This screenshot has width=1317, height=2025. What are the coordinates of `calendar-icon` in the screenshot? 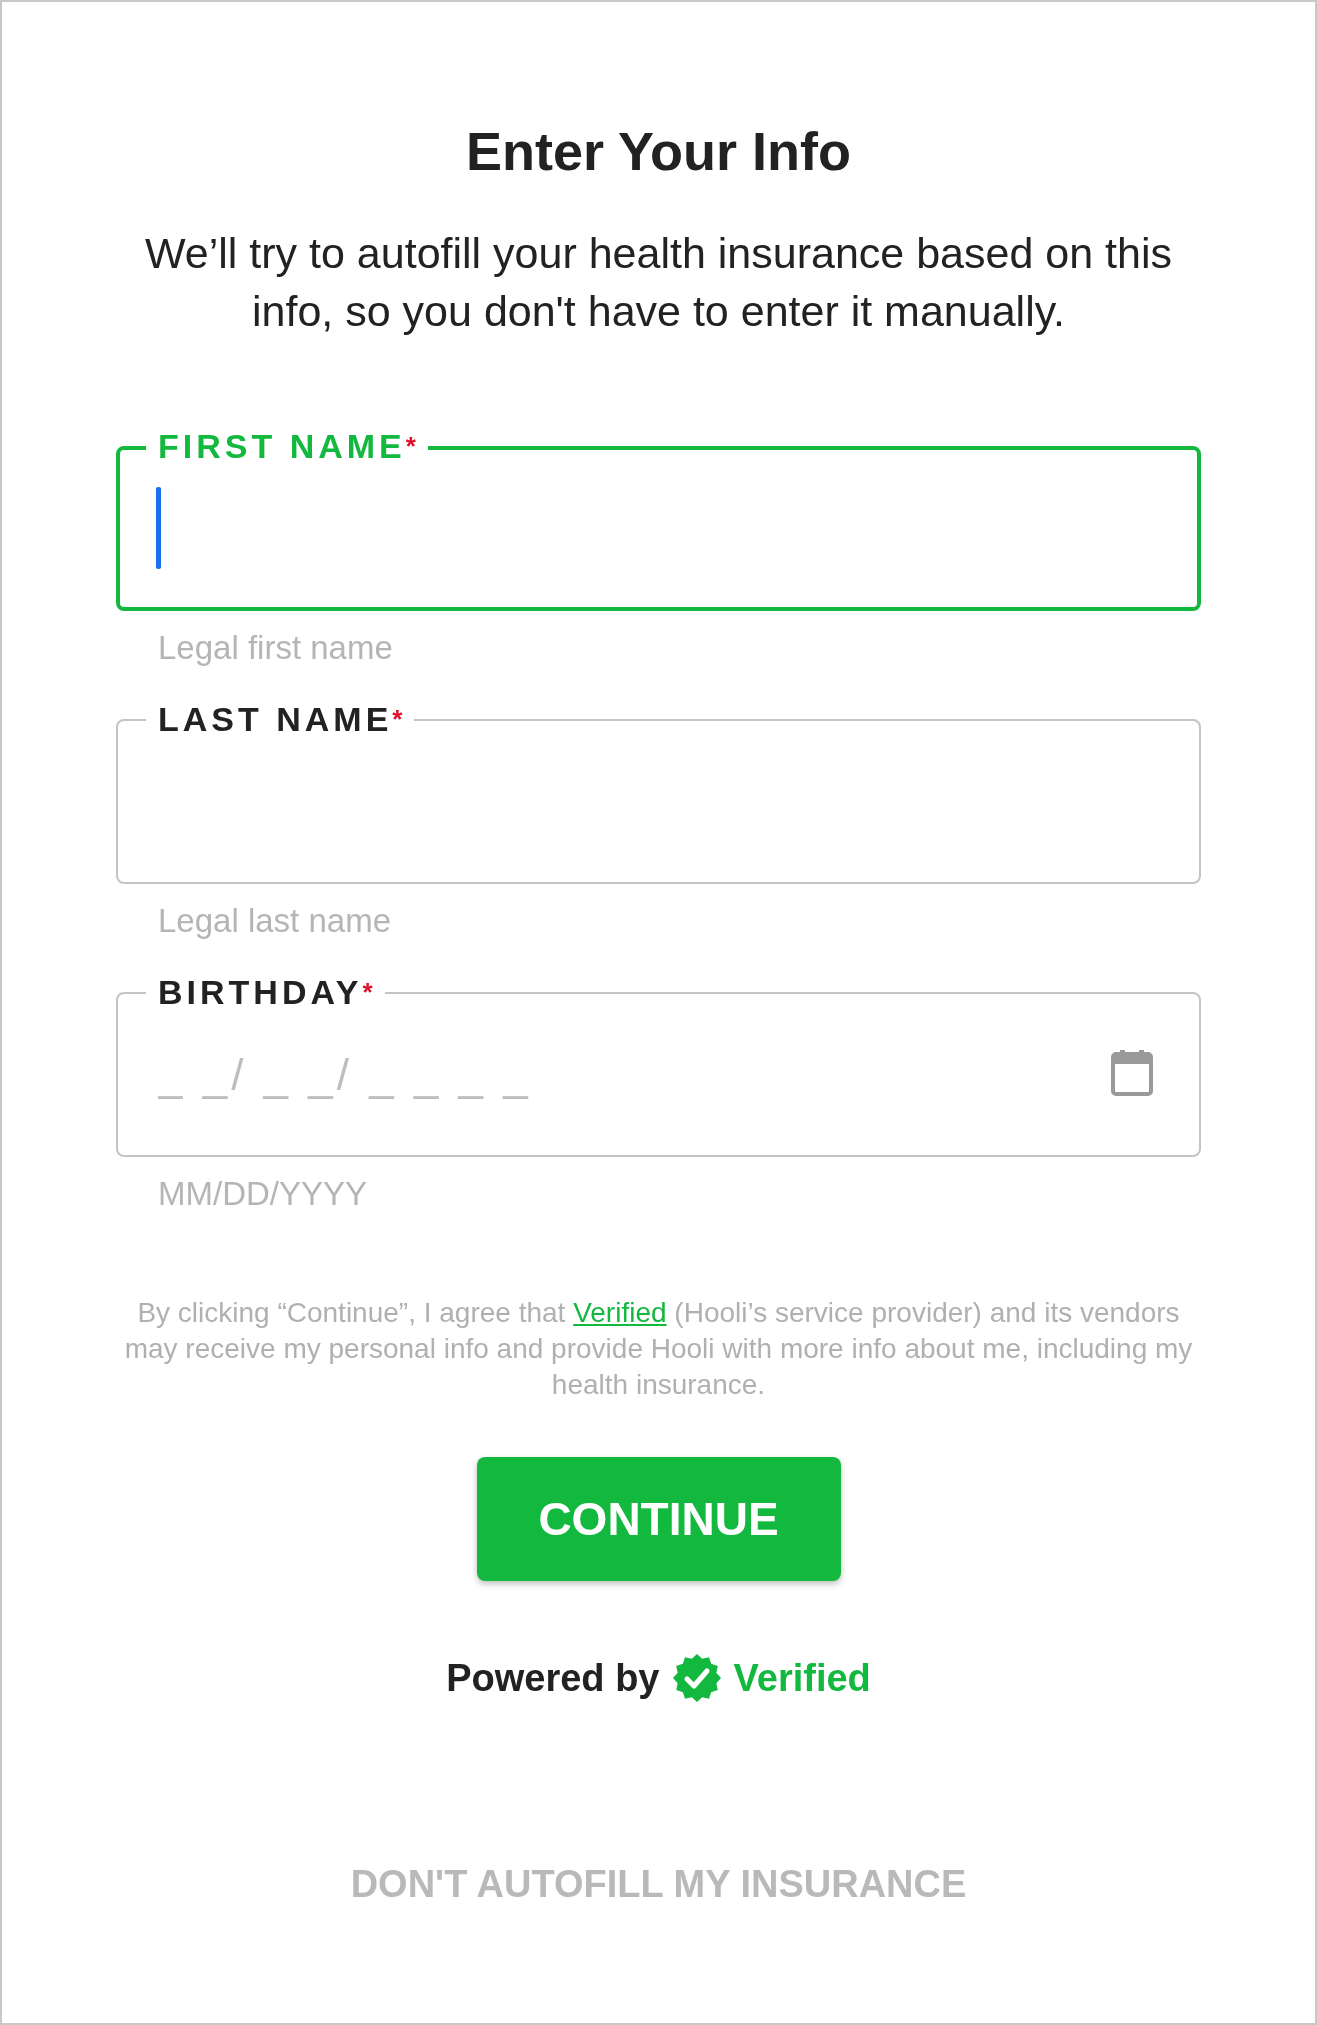 It's located at (1132, 1073).